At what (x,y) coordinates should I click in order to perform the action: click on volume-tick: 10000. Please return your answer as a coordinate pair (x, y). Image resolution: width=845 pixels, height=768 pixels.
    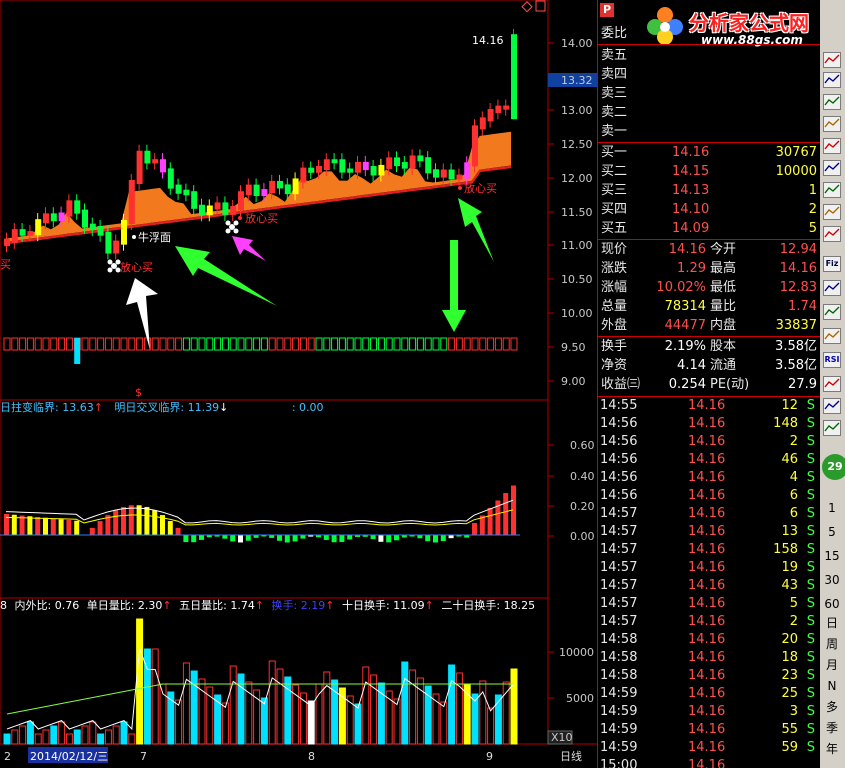
    Looking at the image, I should click on (576, 652).